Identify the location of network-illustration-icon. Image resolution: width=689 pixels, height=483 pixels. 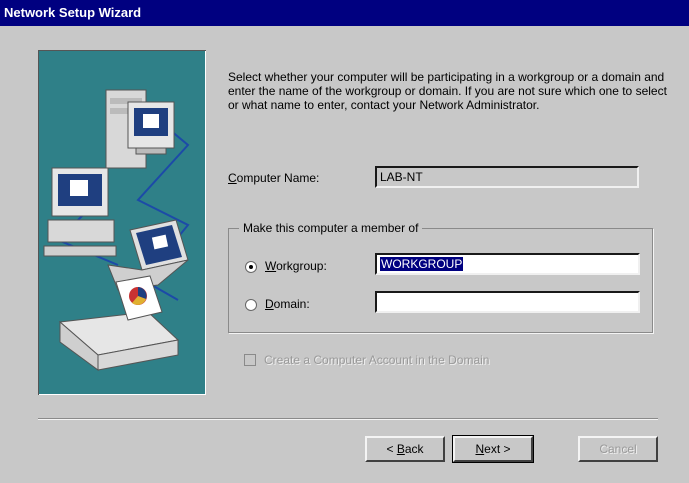
(116, 230).